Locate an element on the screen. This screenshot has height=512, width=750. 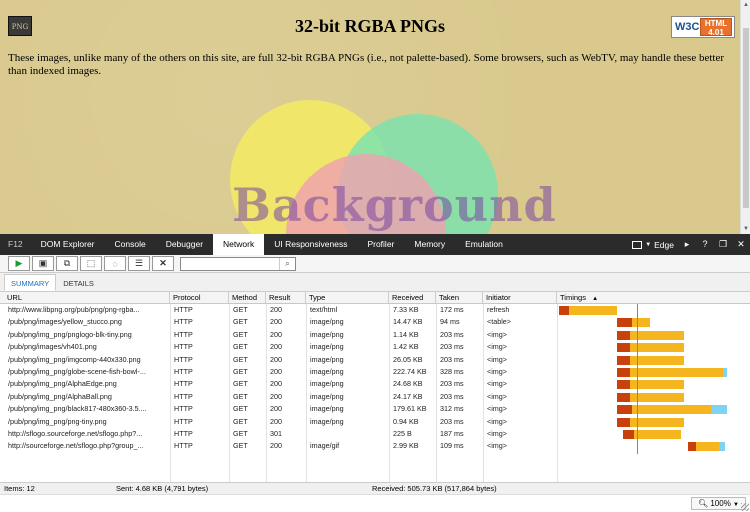
zoom-bar: 🔍︎ 100% ▼ is located at coordinates (375, 503).